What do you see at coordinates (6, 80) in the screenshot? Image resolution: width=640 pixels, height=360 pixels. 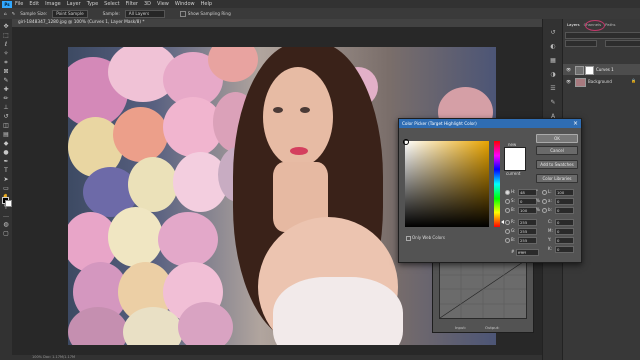 I see `eyedropper-tool-icon: ✎` at bounding box center [6, 80].